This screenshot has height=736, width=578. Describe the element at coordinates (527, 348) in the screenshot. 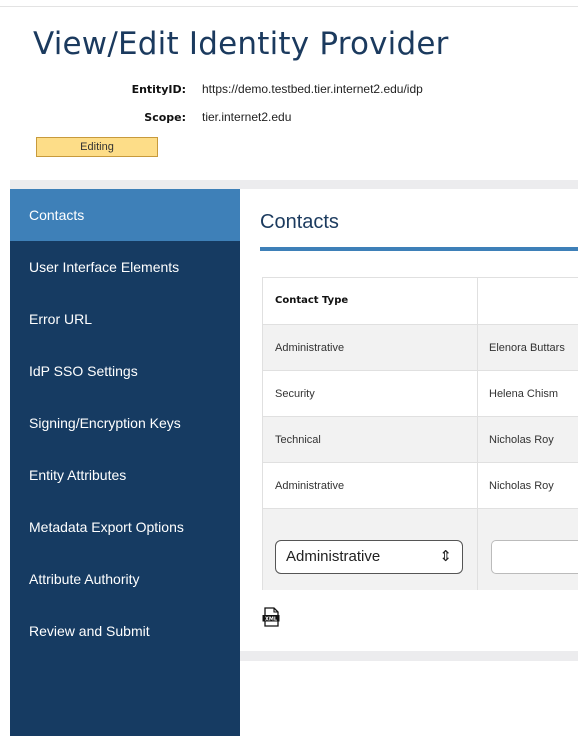

I see `contact-name-cell: Elenora Buttars` at that location.